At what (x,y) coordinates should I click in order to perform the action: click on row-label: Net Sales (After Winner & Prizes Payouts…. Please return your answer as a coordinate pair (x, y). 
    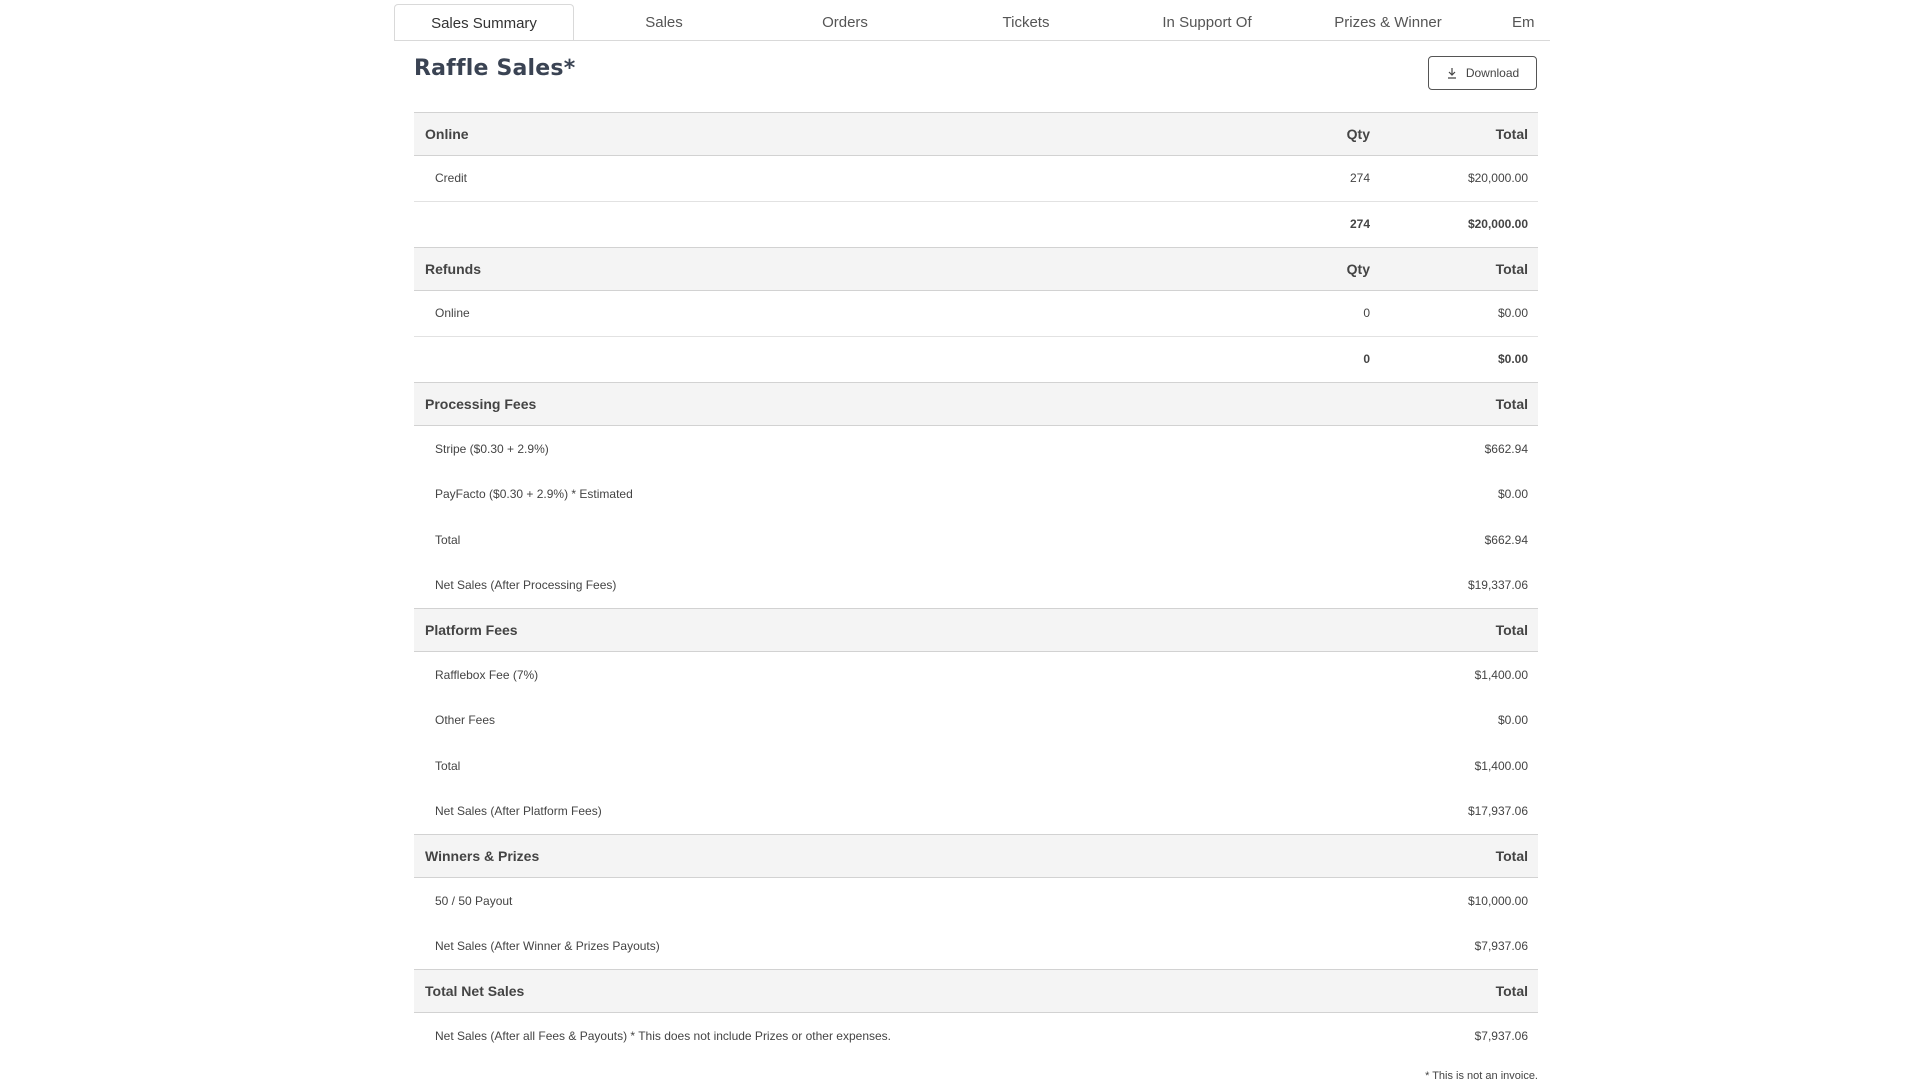
    Looking at the image, I should click on (547, 946).